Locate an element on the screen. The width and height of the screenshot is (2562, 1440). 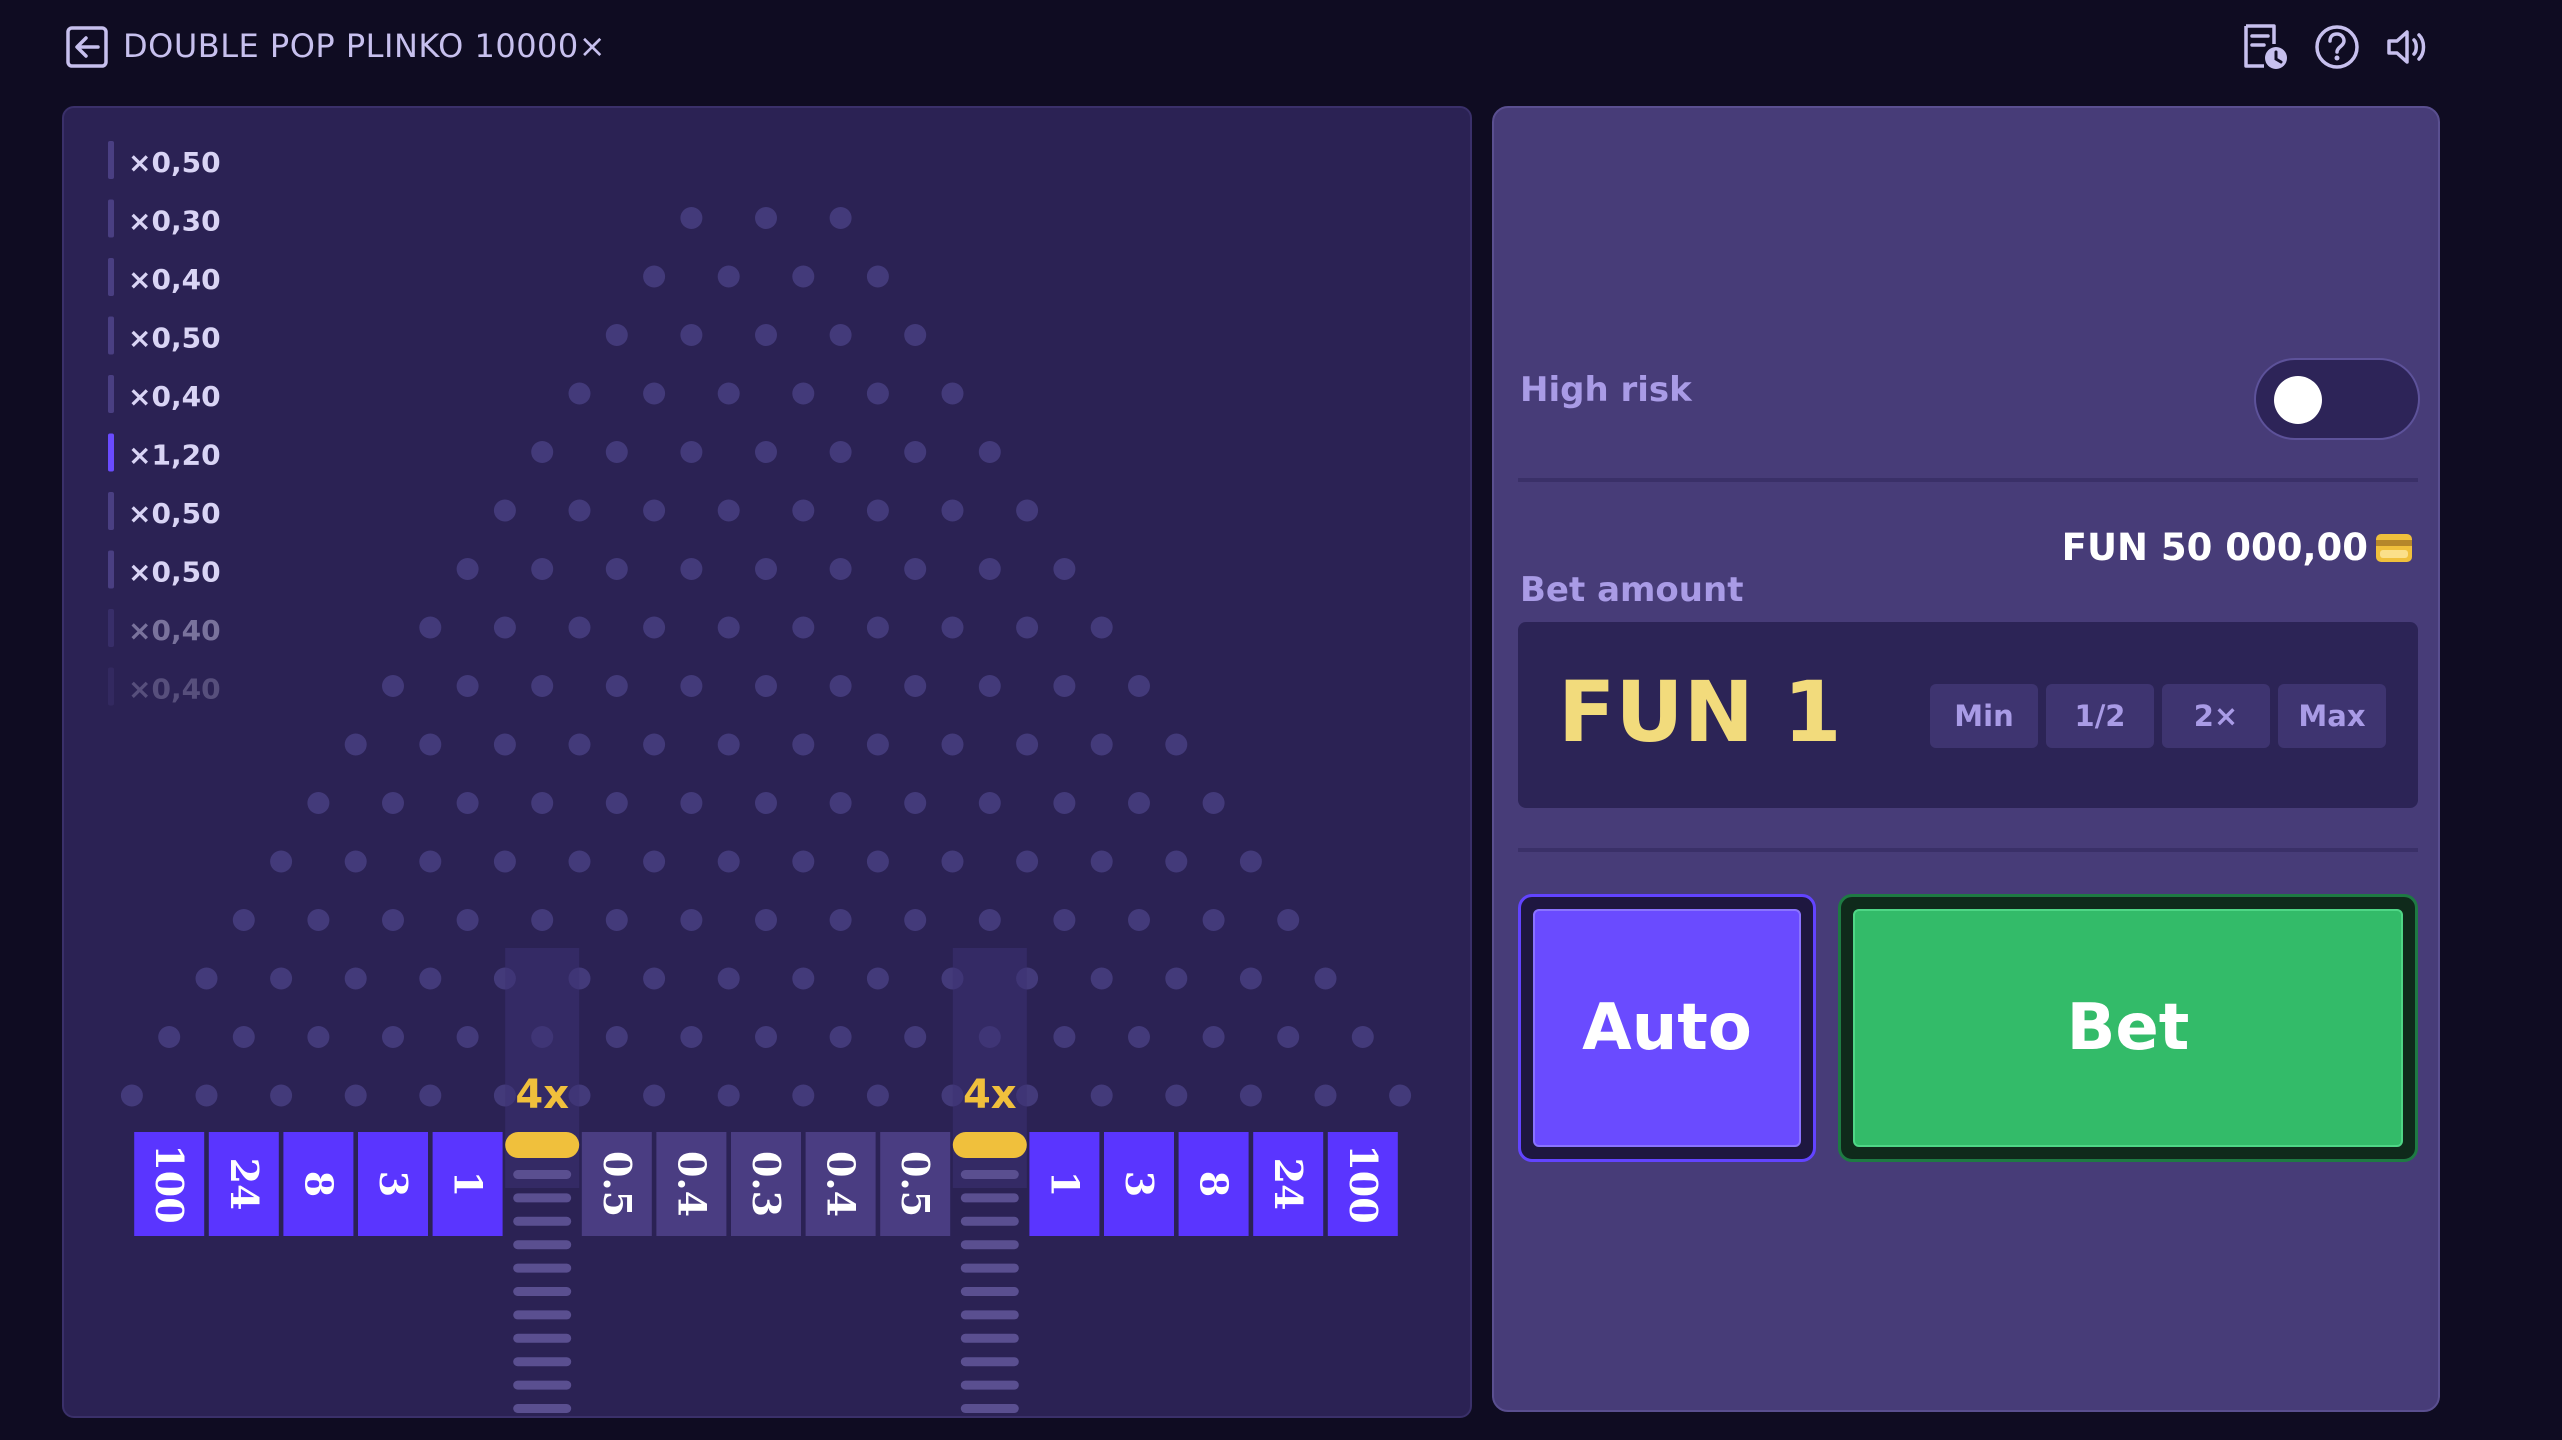
multiplier-label: 0.5 is located at coordinates (617, 1184).